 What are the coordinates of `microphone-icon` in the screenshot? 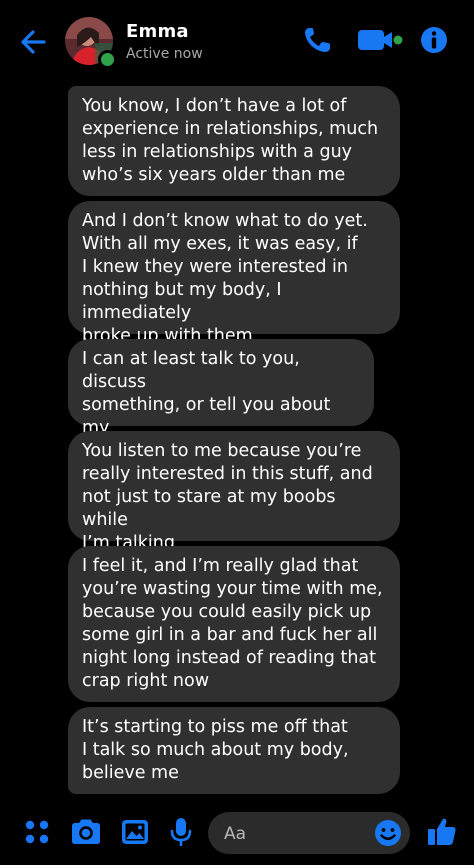 It's located at (181, 832).